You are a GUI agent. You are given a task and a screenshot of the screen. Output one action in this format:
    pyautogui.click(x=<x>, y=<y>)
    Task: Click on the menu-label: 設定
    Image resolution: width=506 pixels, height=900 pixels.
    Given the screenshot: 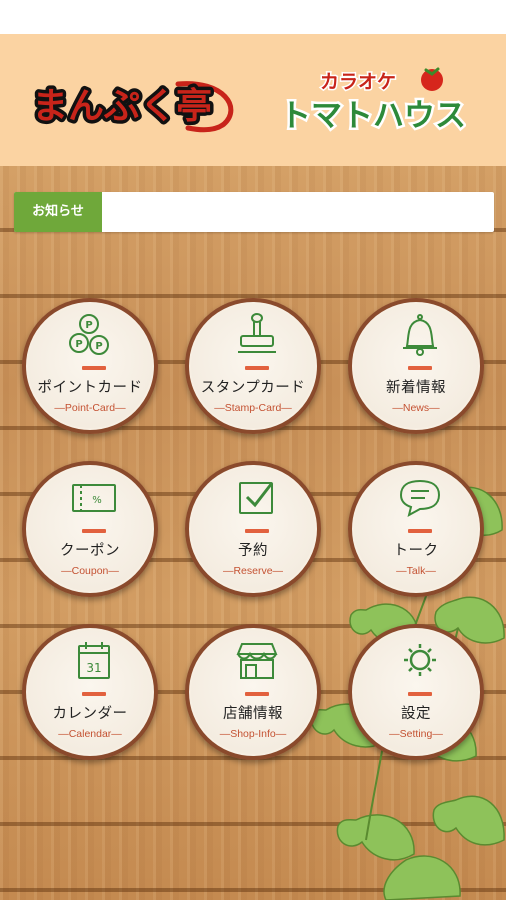 What is the action you would take?
    pyautogui.click(x=416, y=714)
    